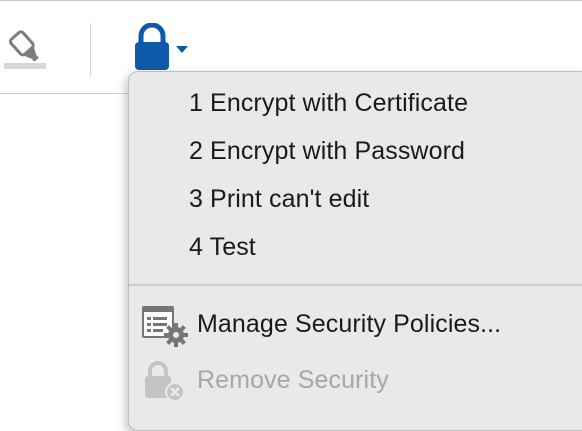  Describe the element at coordinates (355, 285) in the screenshot. I see `menu-divider` at that location.